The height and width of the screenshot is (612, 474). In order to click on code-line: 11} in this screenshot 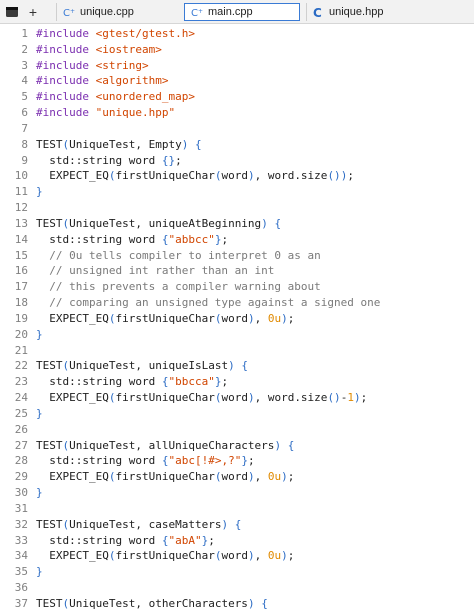, I will do `click(237, 192)`.